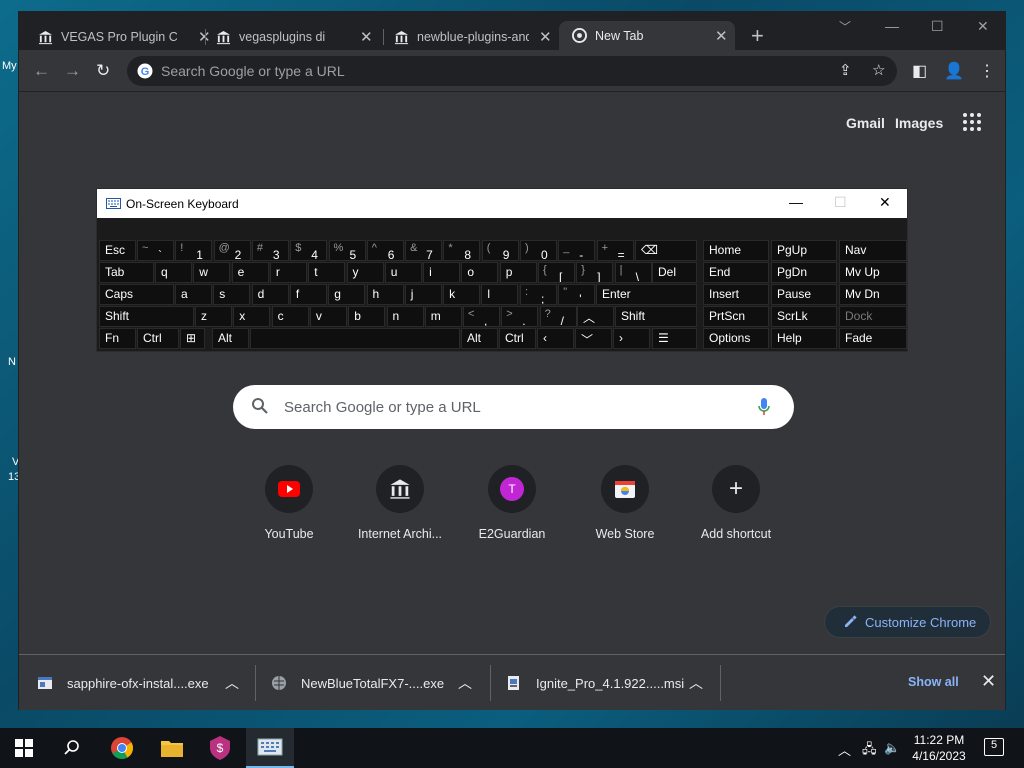 The image size is (1024, 768). I want to click on key-number: & 7, so click(424, 250).